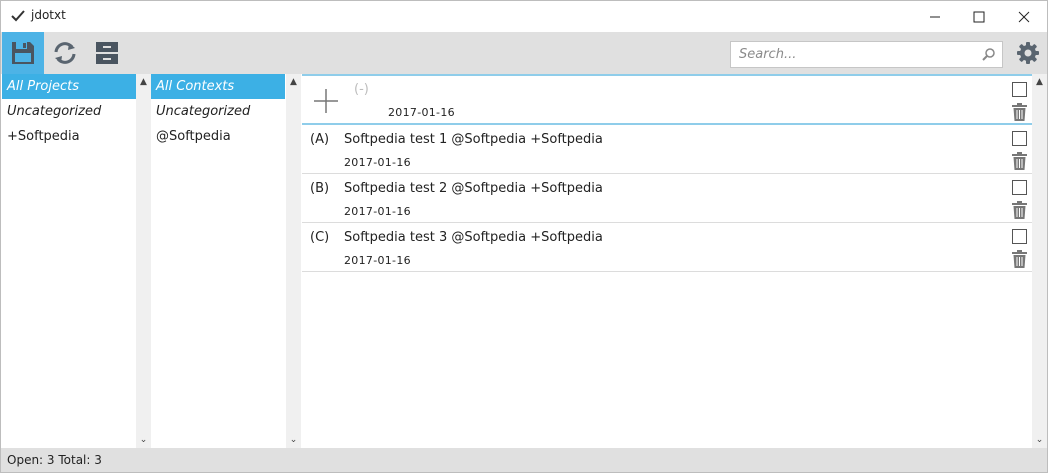  What do you see at coordinates (473, 237) in the screenshot?
I see `task-text: Softpedia test 3 @Softpedia +Softpedia` at bounding box center [473, 237].